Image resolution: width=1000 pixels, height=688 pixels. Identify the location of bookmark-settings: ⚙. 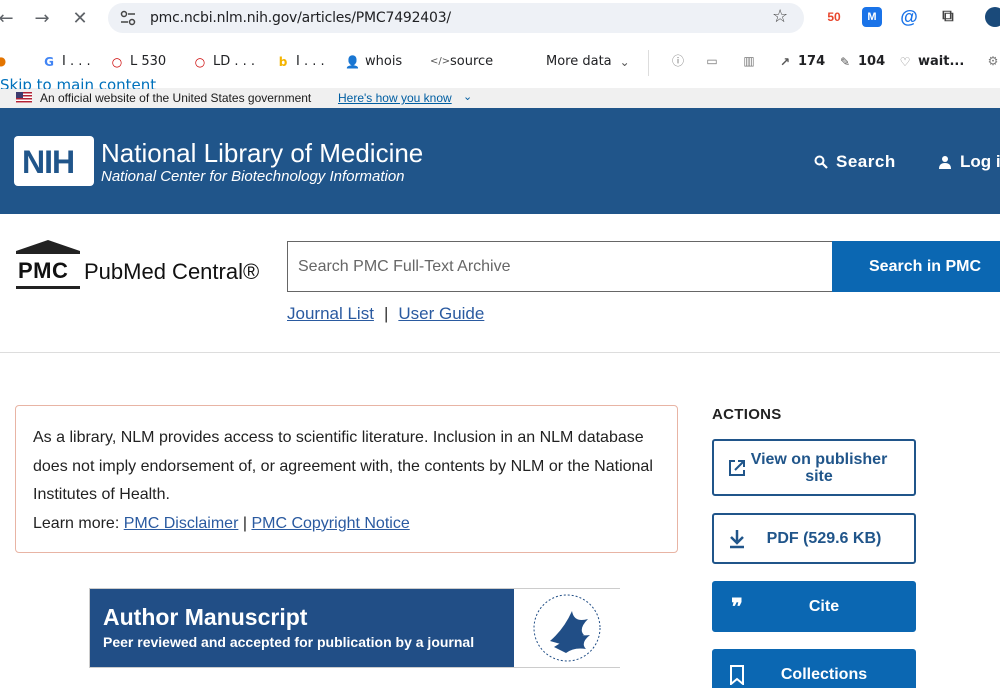
(993, 61).